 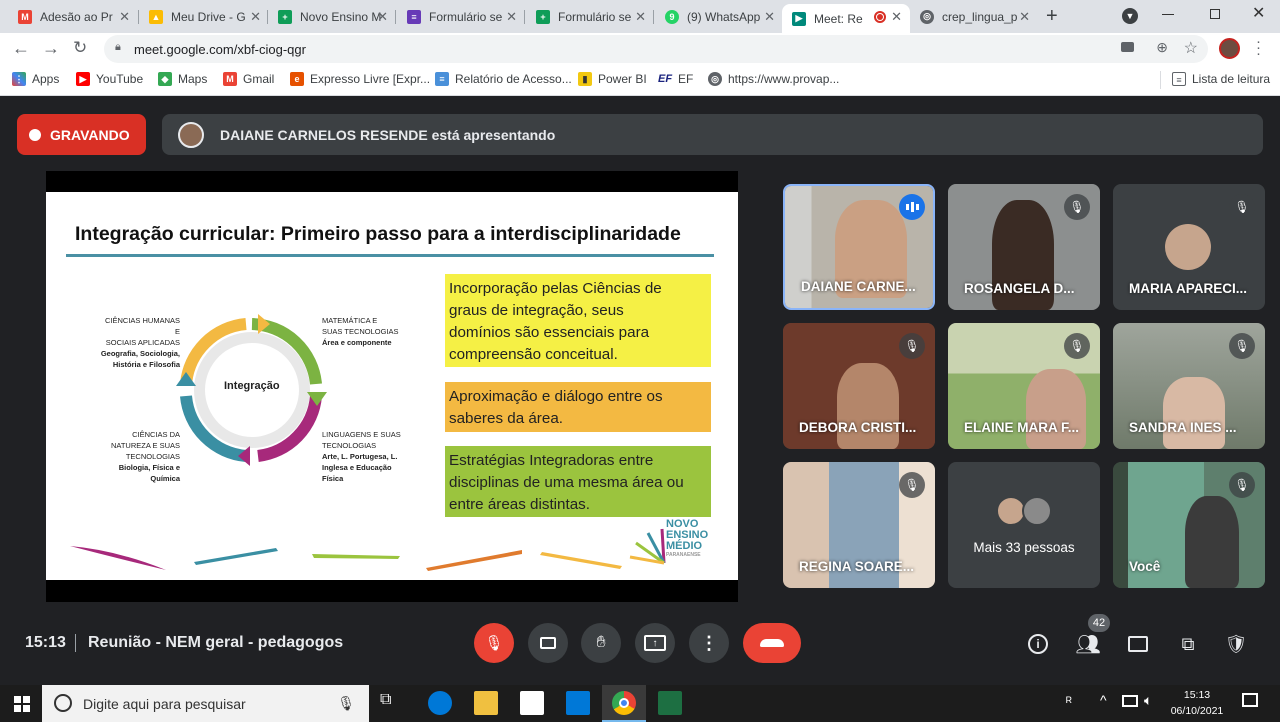 I want to click on more-options-button: ⋮, so click(x=709, y=643).